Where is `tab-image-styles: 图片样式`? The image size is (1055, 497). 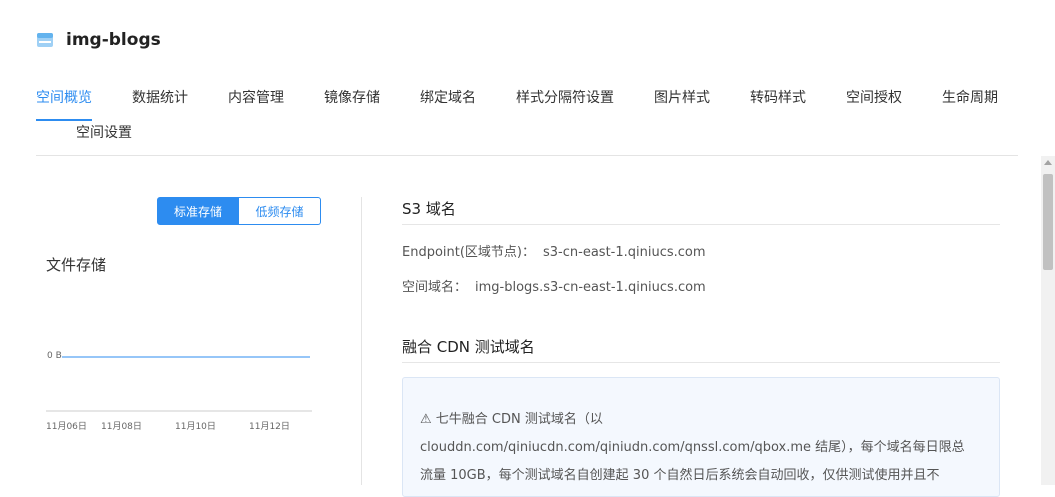
tab-image-styles: 图片样式 is located at coordinates (682, 97).